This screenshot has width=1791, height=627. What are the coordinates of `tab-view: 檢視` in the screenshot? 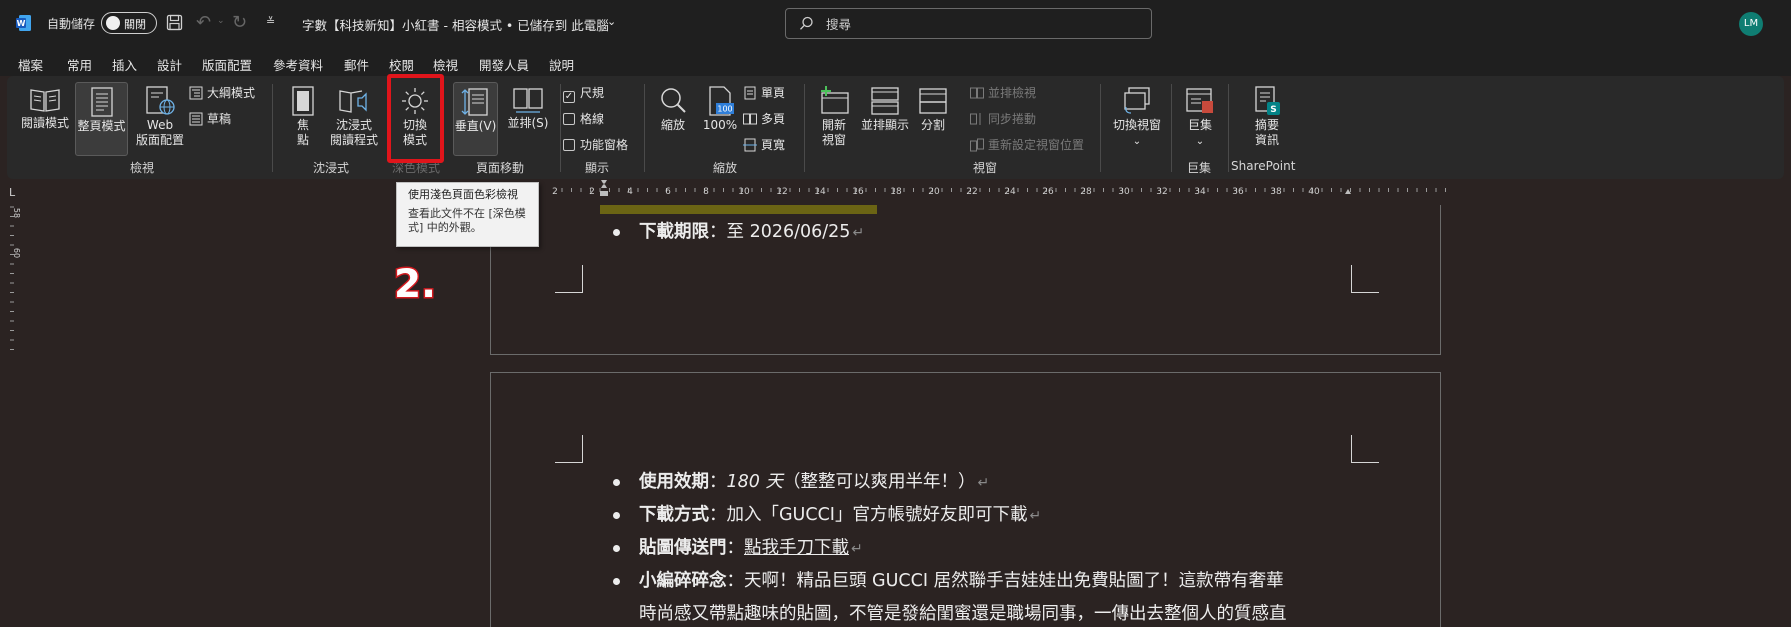 It's located at (446, 68).